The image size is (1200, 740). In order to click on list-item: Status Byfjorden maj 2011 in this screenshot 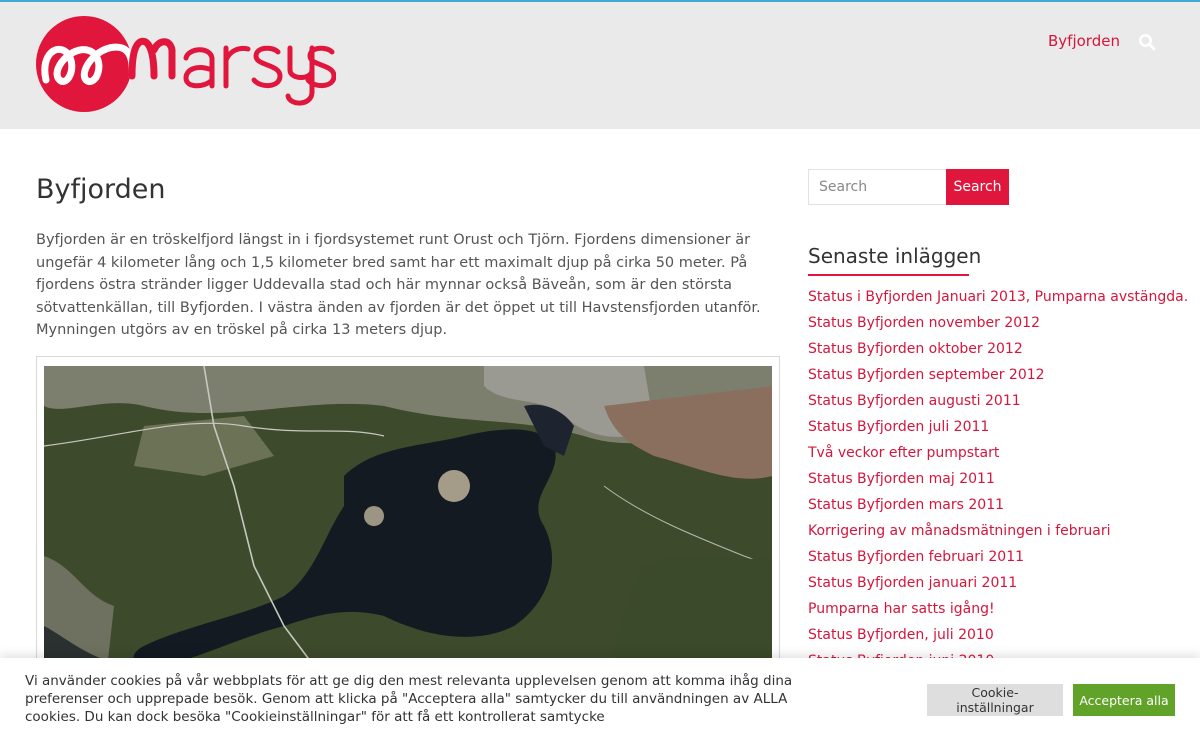, I will do `click(998, 481)`.